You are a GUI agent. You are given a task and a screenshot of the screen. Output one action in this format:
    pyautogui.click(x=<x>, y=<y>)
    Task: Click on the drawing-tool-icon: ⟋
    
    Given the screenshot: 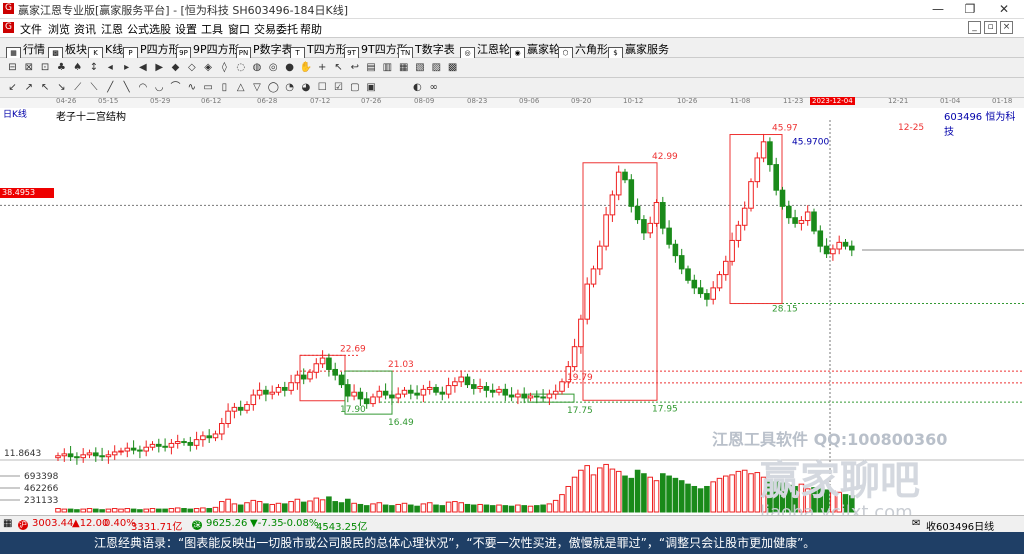 What is the action you would take?
    pyautogui.click(x=77, y=87)
    